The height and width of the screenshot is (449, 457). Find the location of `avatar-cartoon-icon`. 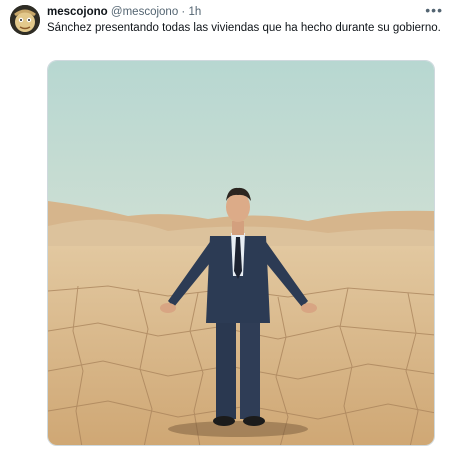

avatar-cartoon-icon is located at coordinates (25, 20).